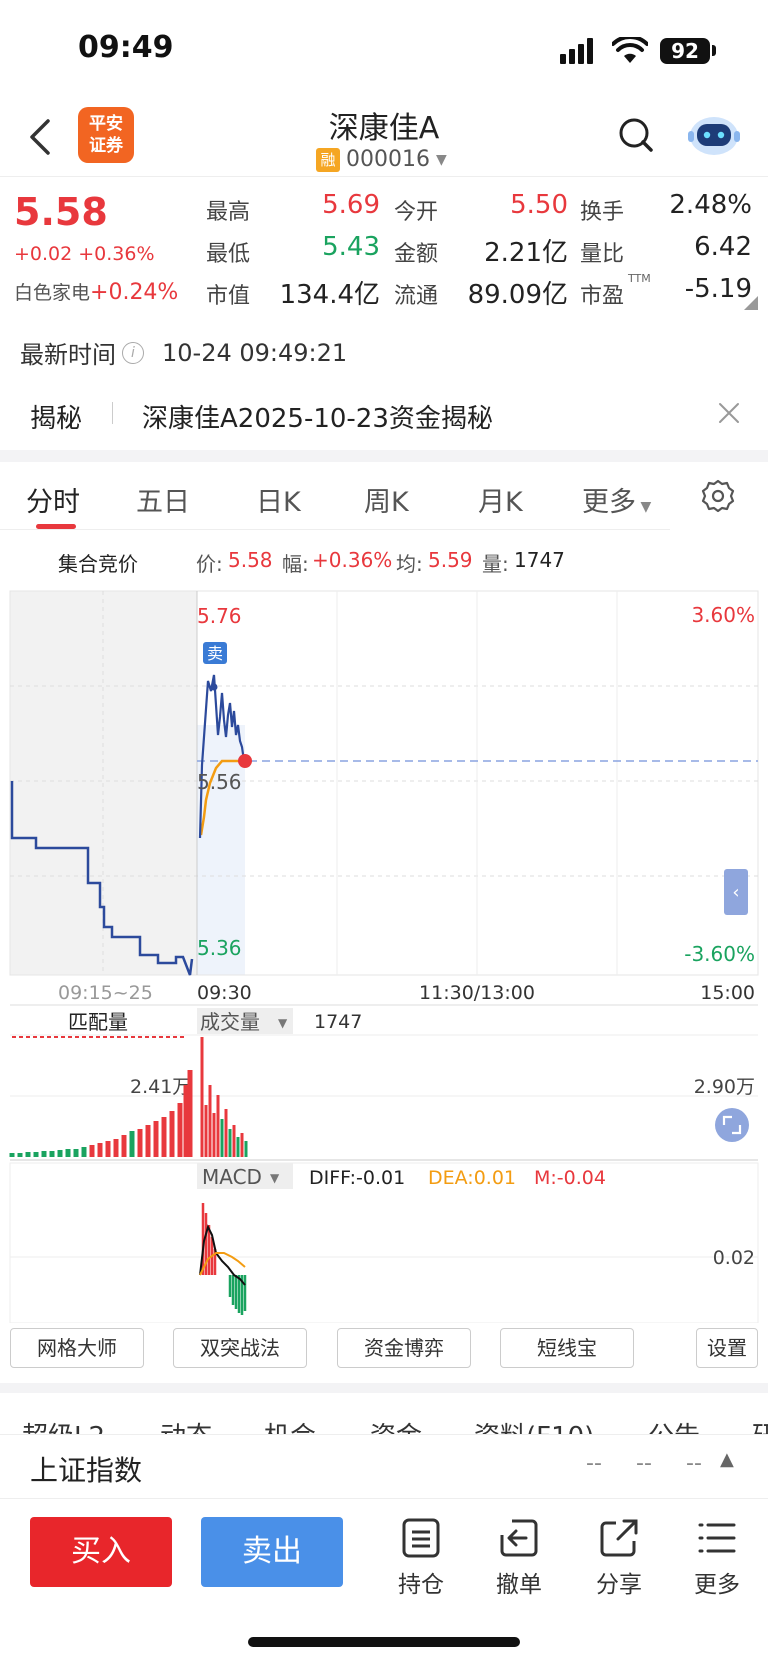 The height and width of the screenshot is (1663, 768). What do you see at coordinates (685, 51) in the screenshot?
I see `battery-icon: 92` at bounding box center [685, 51].